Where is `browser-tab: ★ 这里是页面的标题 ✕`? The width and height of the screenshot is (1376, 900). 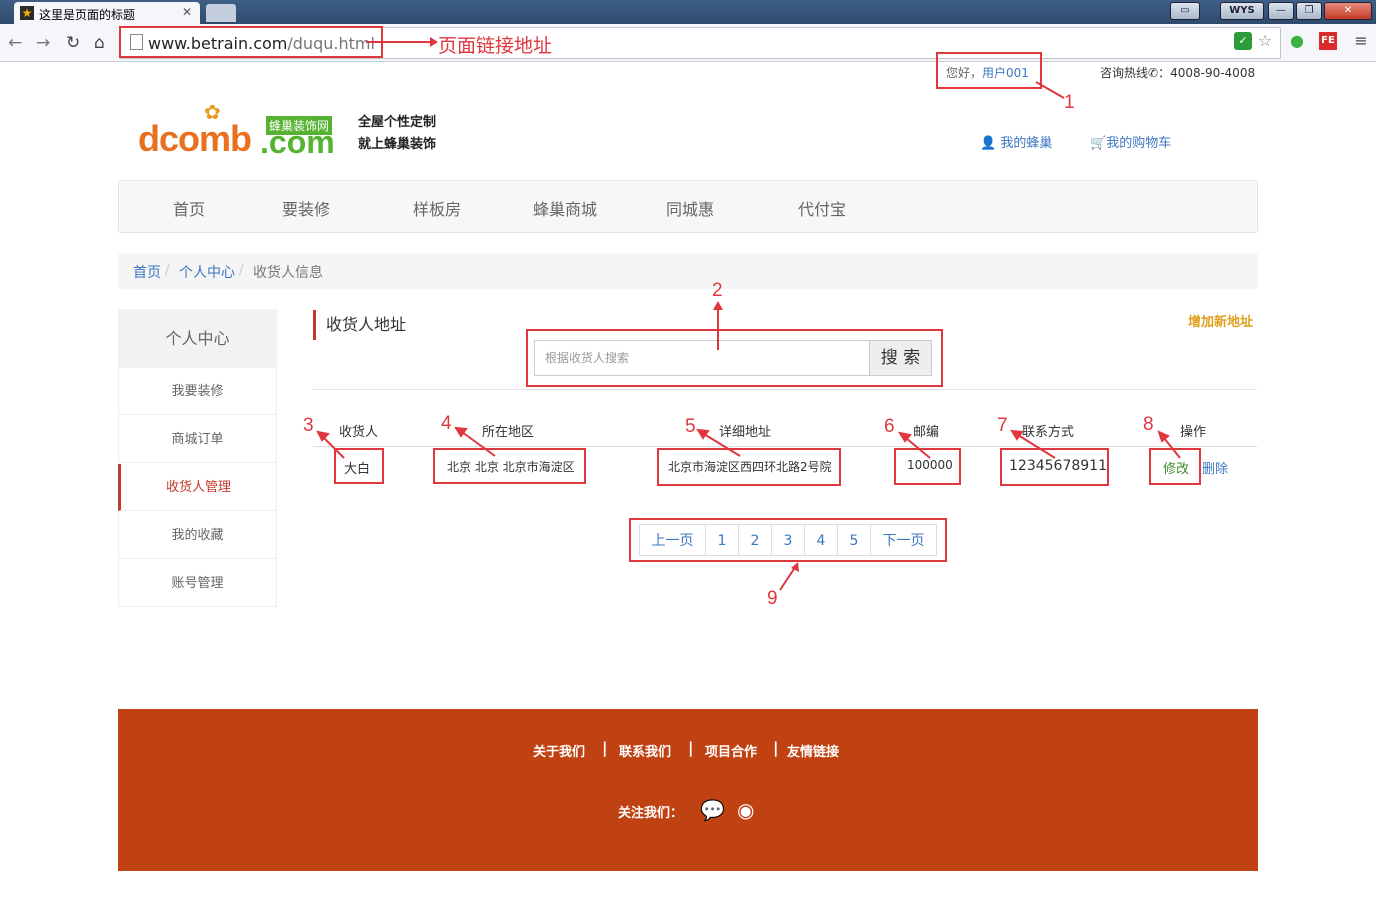
browser-tab: ★ 这里是页面的标题 ✕ is located at coordinates (107, 13).